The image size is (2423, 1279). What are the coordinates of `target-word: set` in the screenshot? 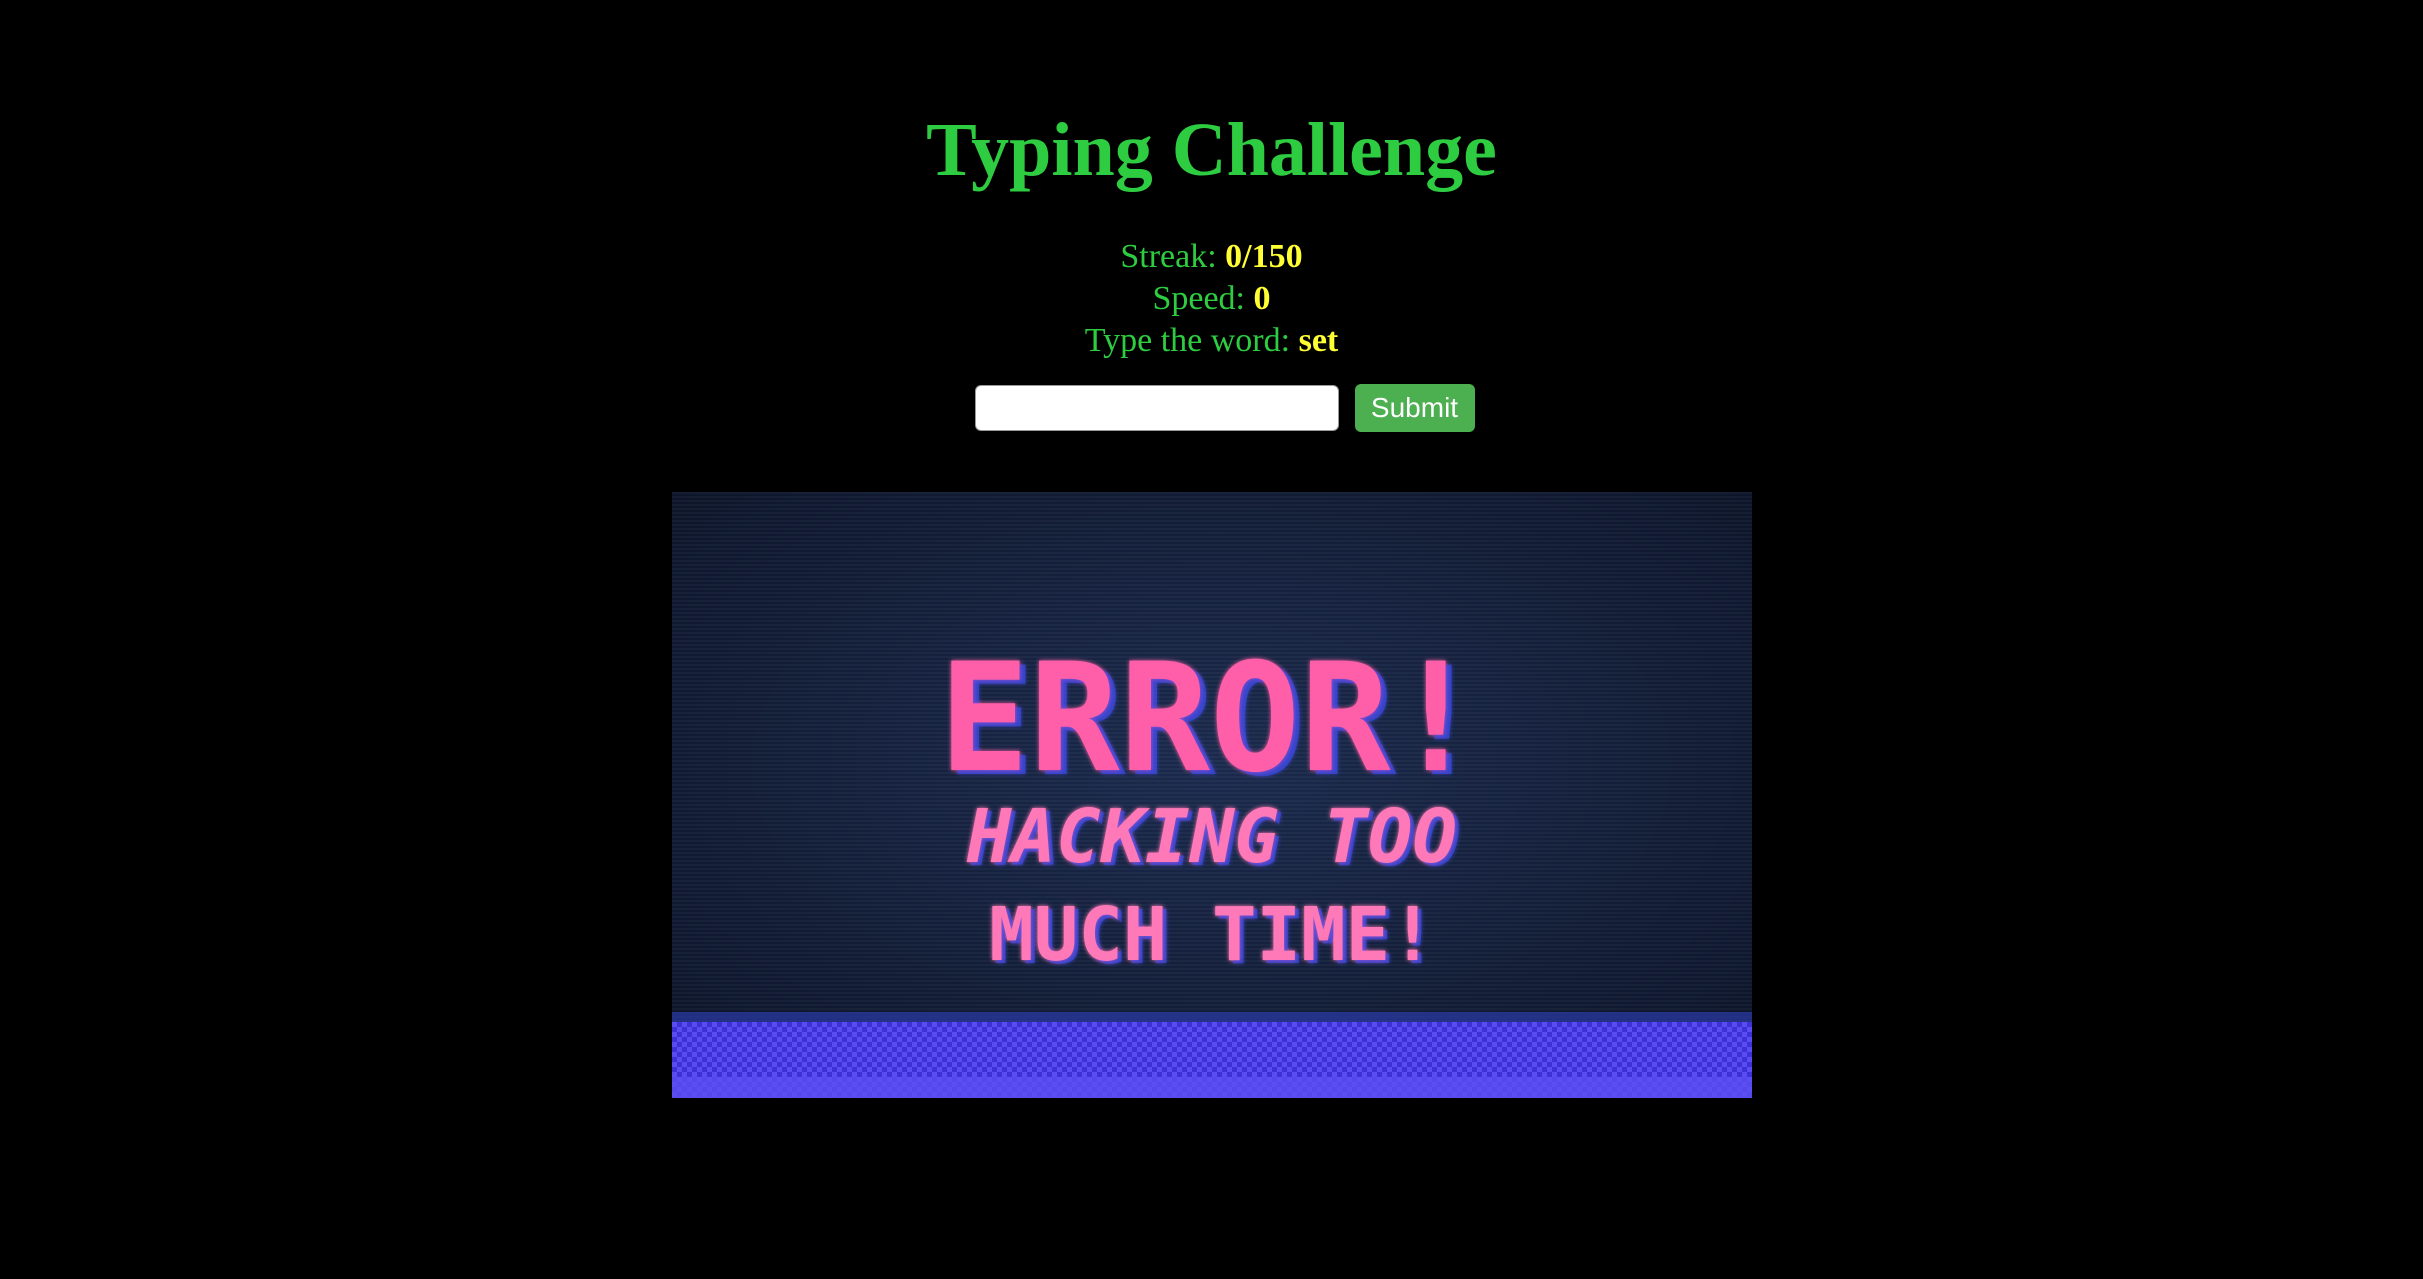 It's located at (1318, 340).